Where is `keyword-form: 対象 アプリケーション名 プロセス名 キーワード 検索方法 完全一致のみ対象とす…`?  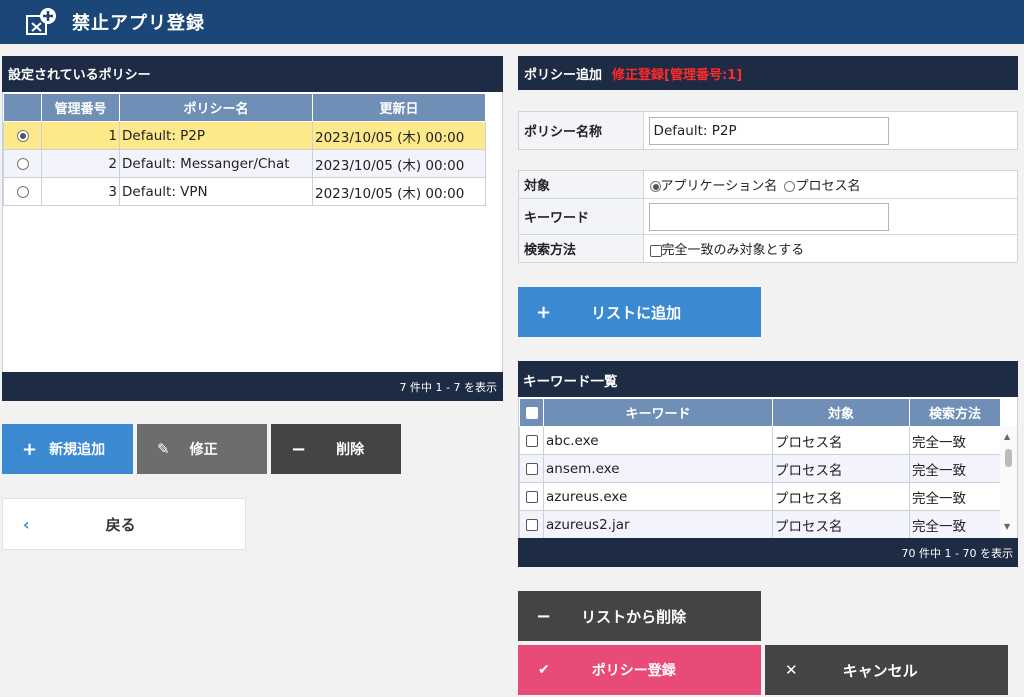 keyword-form: 対象 アプリケーション名 プロセス名 キーワード 検索方法 完全一致のみ対象とす… is located at coordinates (768, 216).